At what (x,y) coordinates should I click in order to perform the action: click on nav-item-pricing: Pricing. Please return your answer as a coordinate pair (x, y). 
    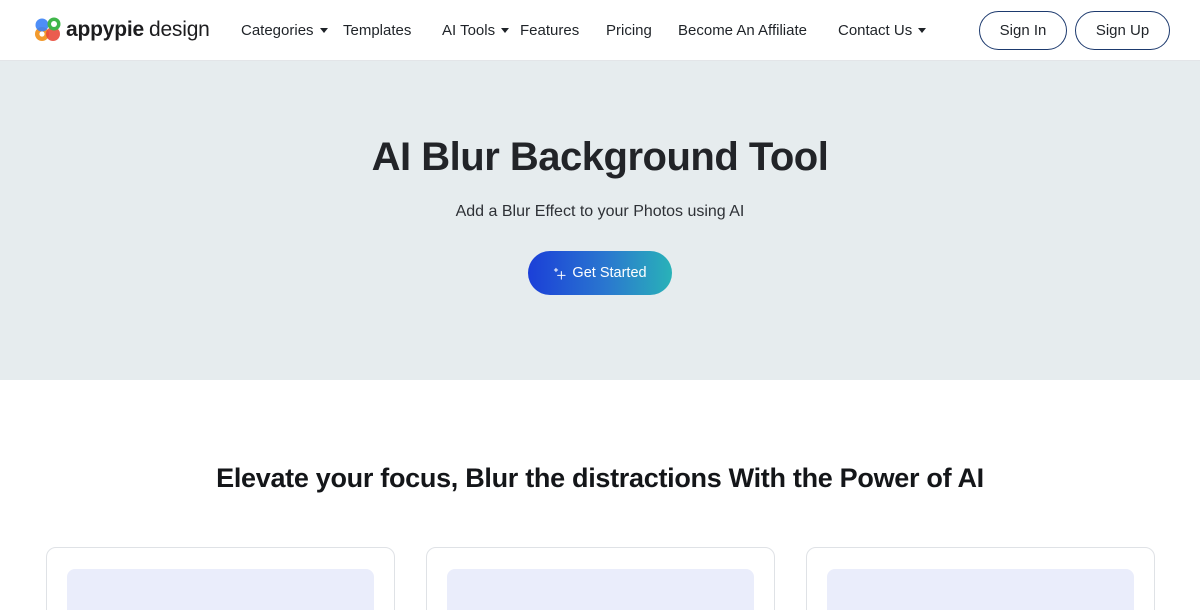
    Looking at the image, I should click on (629, 30).